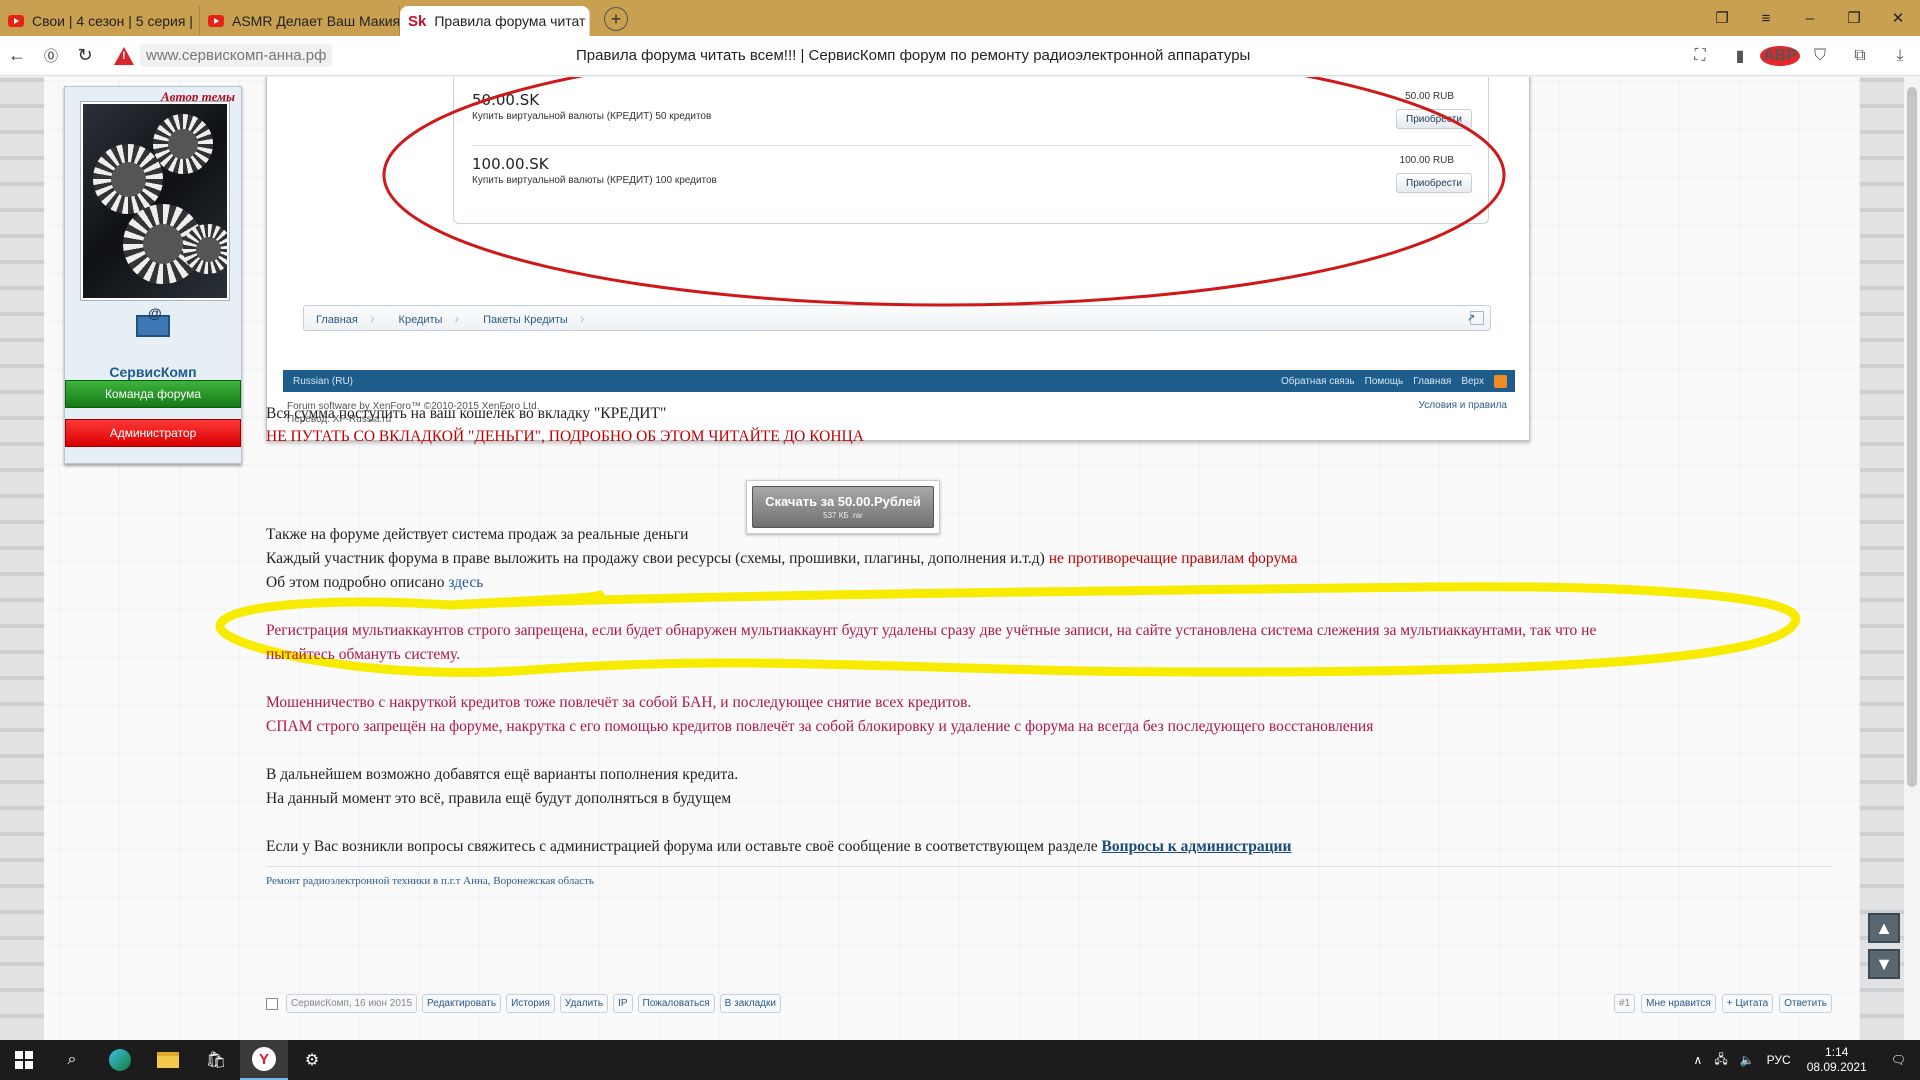 This screenshot has height=1080, width=1920. What do you see at coordinates (120, 1060) in the screenshot?
I see `edge-icon` at bounding box center [120, 1060].